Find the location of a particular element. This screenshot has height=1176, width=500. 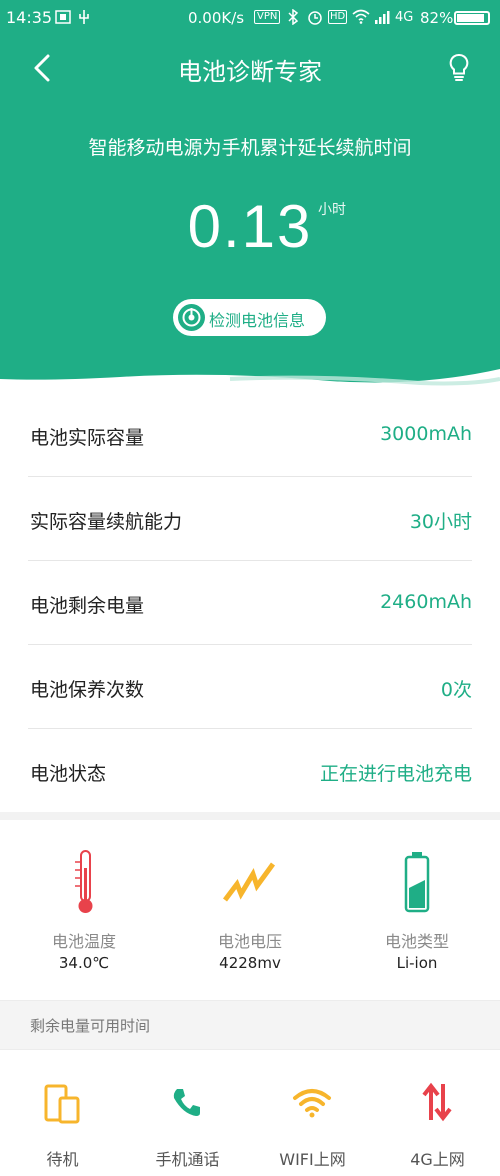

page-title: 电池诊断专家 is located at coordinates (250, 72).